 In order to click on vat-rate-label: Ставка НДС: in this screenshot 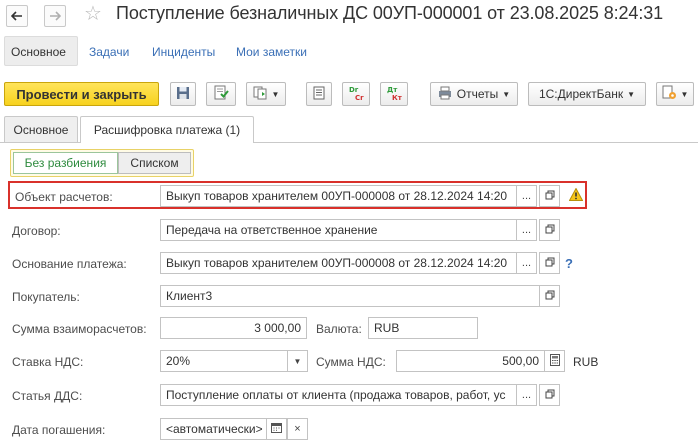, I will do `click(48, 362)`.